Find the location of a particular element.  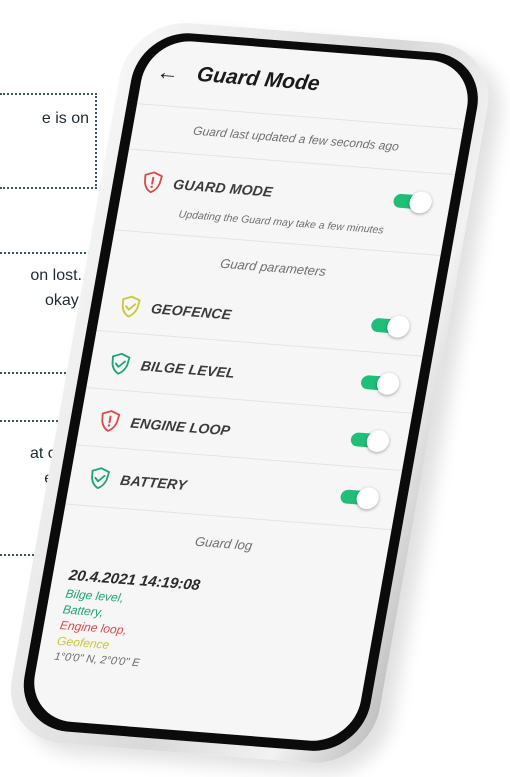

geofence-toggle is located at coordinates (391, 326).